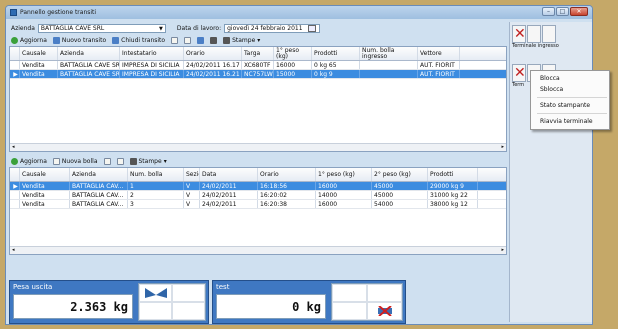 Image resolution: width=618 pixels, height=329 pixels. Describe the element at coordinates (570, 105) in the screenshot. I see `menu-item-stato-stampante: Stato stampante` at that location.